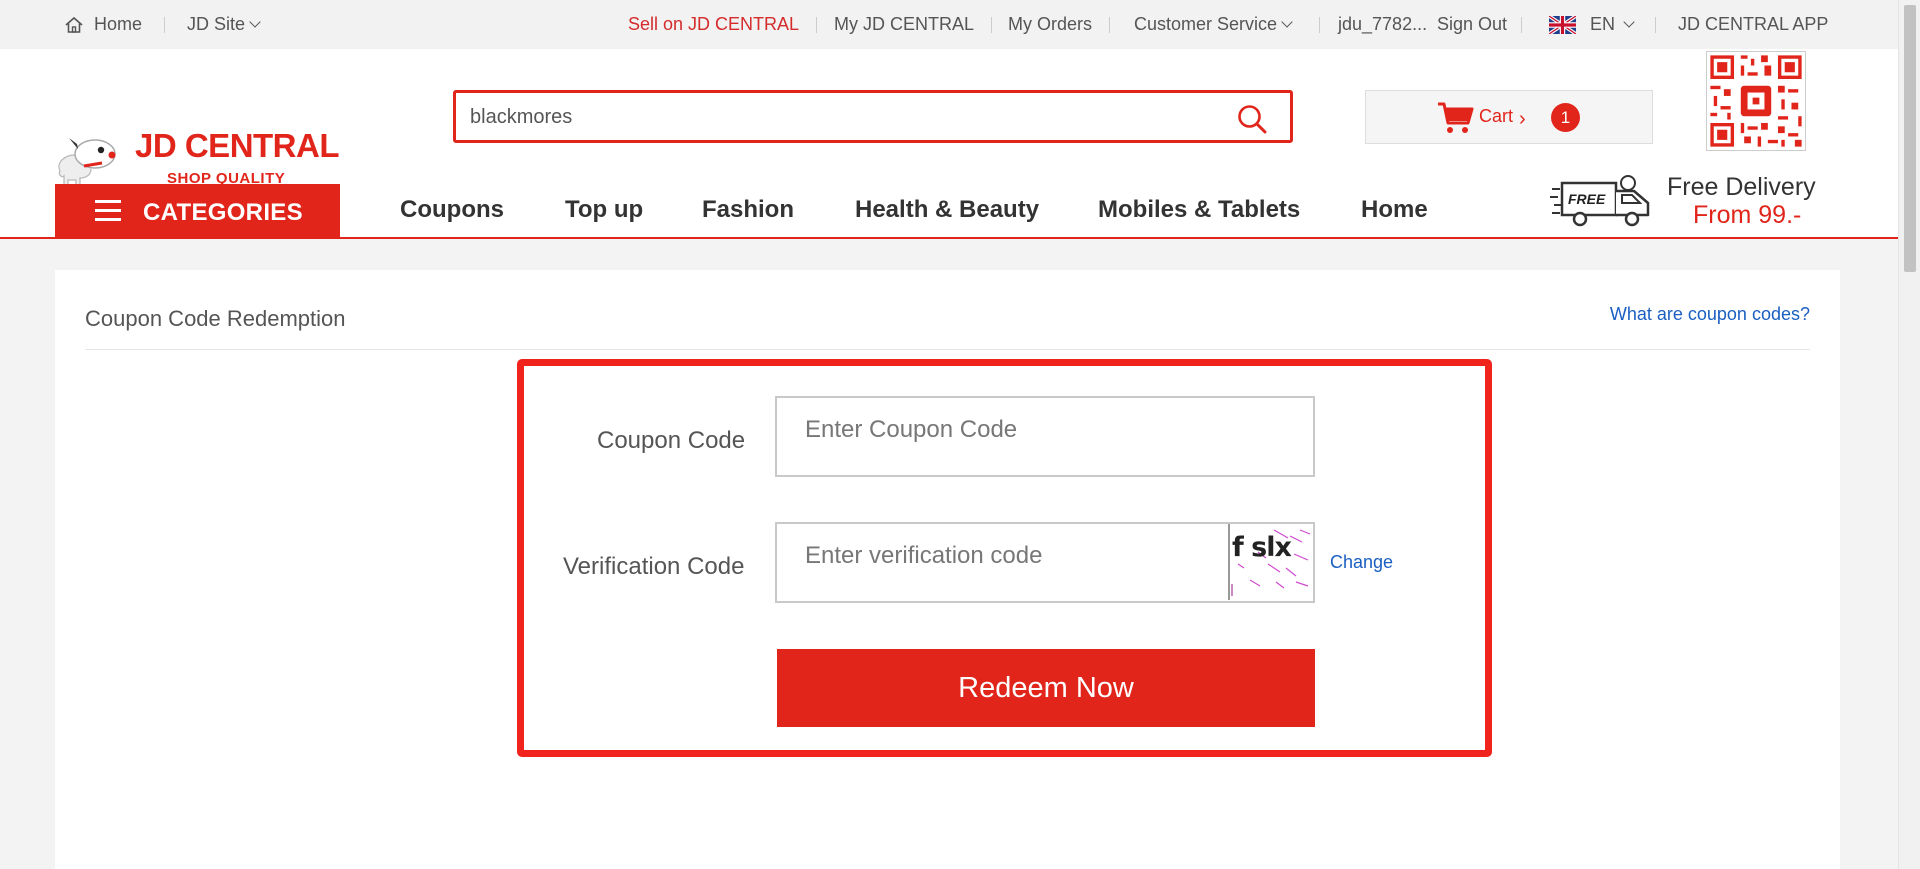 The height and width of the screenshot is (869, 1920). I want to click on verification-code-field: f slx, so click(1045, 562).